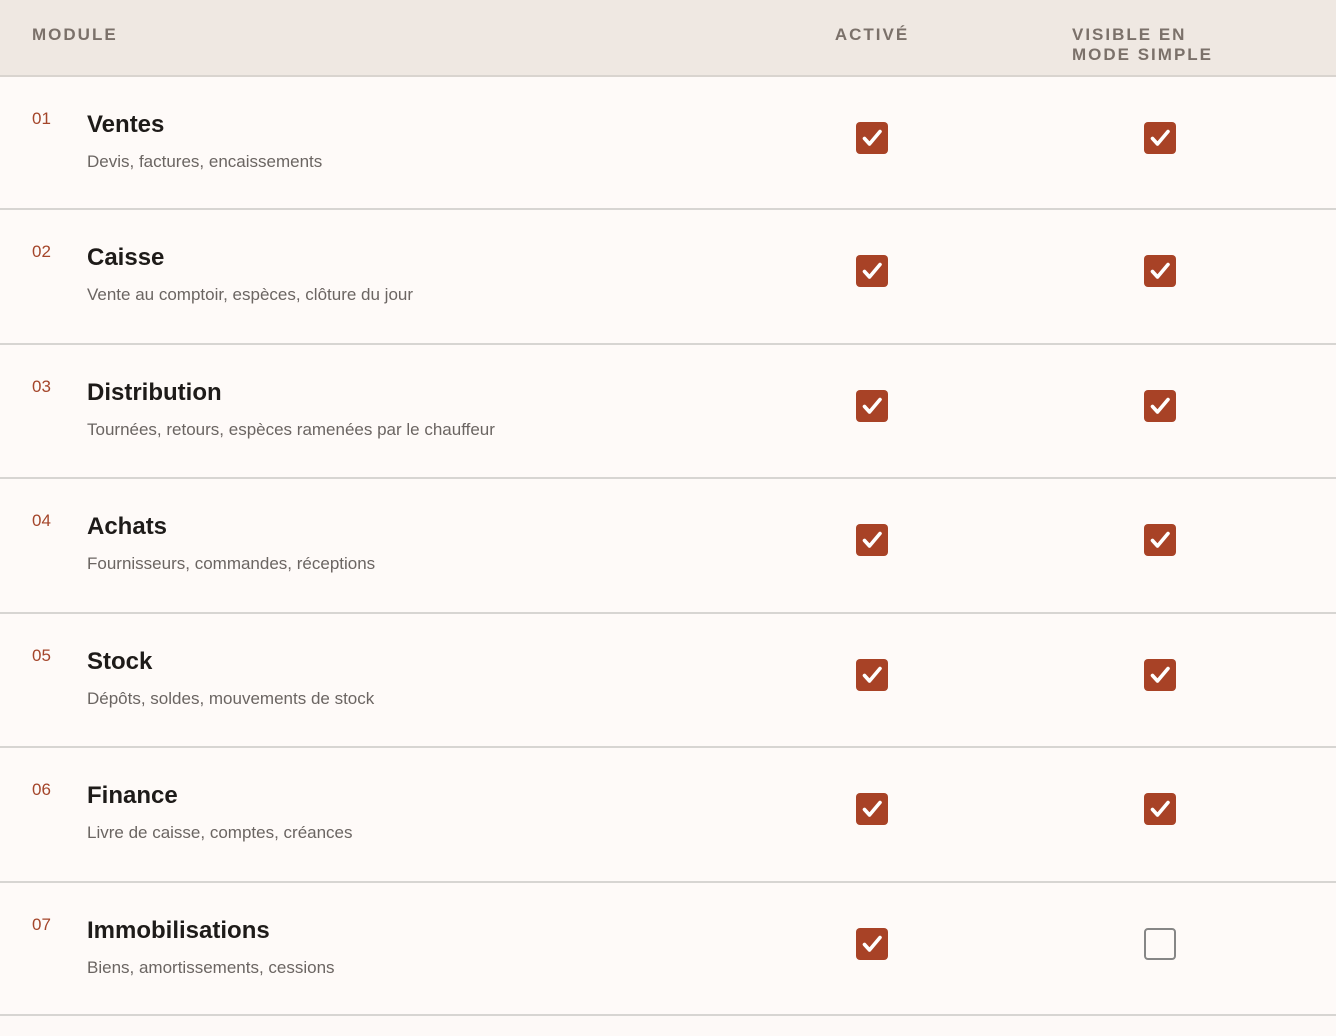 This screenshot has width=1336, height=1036. Describe the element at coordinates (668, 38) in the screenshot. I see `table-header: MODULE ACTIVÉ VISIBLE EN MODE SIMPLE` at that location.